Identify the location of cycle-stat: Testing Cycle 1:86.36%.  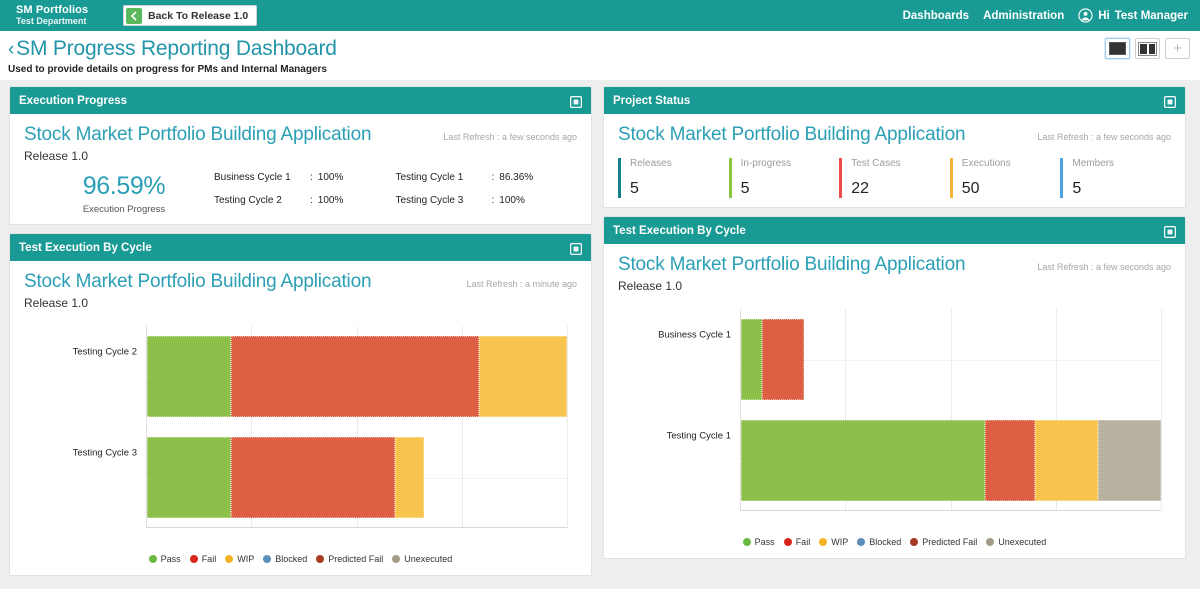
(487, 177).